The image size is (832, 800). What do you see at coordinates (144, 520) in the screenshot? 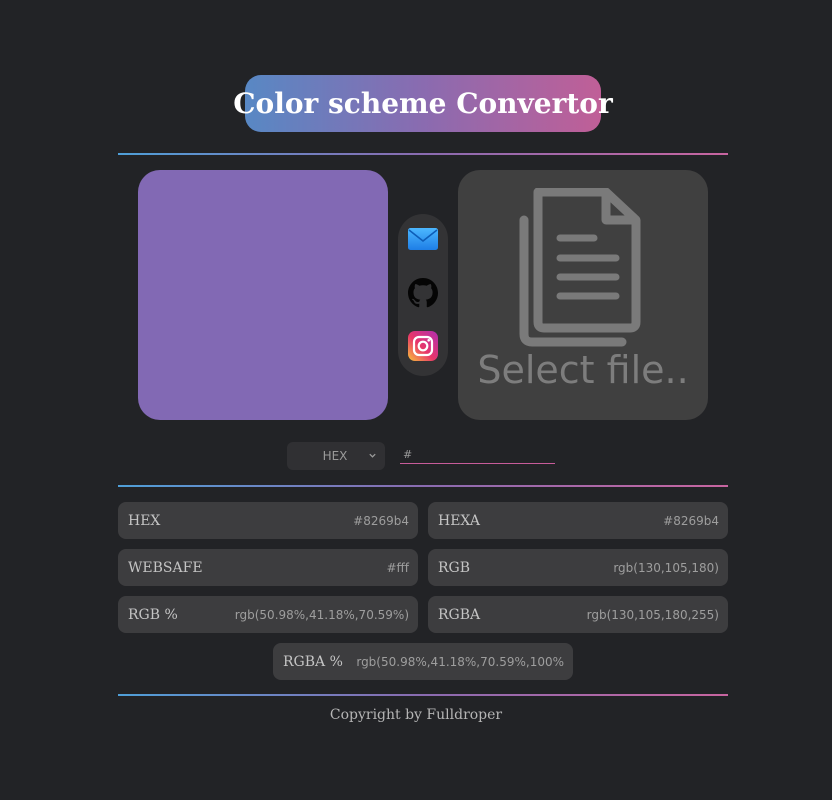
I see `result-label: HEX` at bounding box center [144, 520].